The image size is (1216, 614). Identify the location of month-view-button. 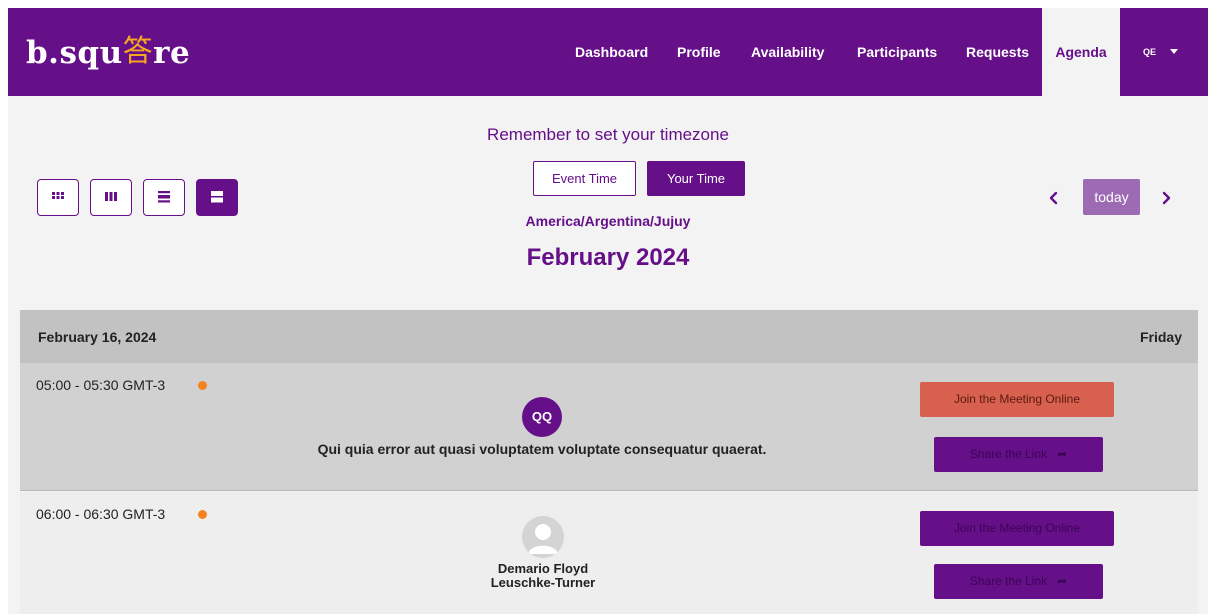
(58, 197).